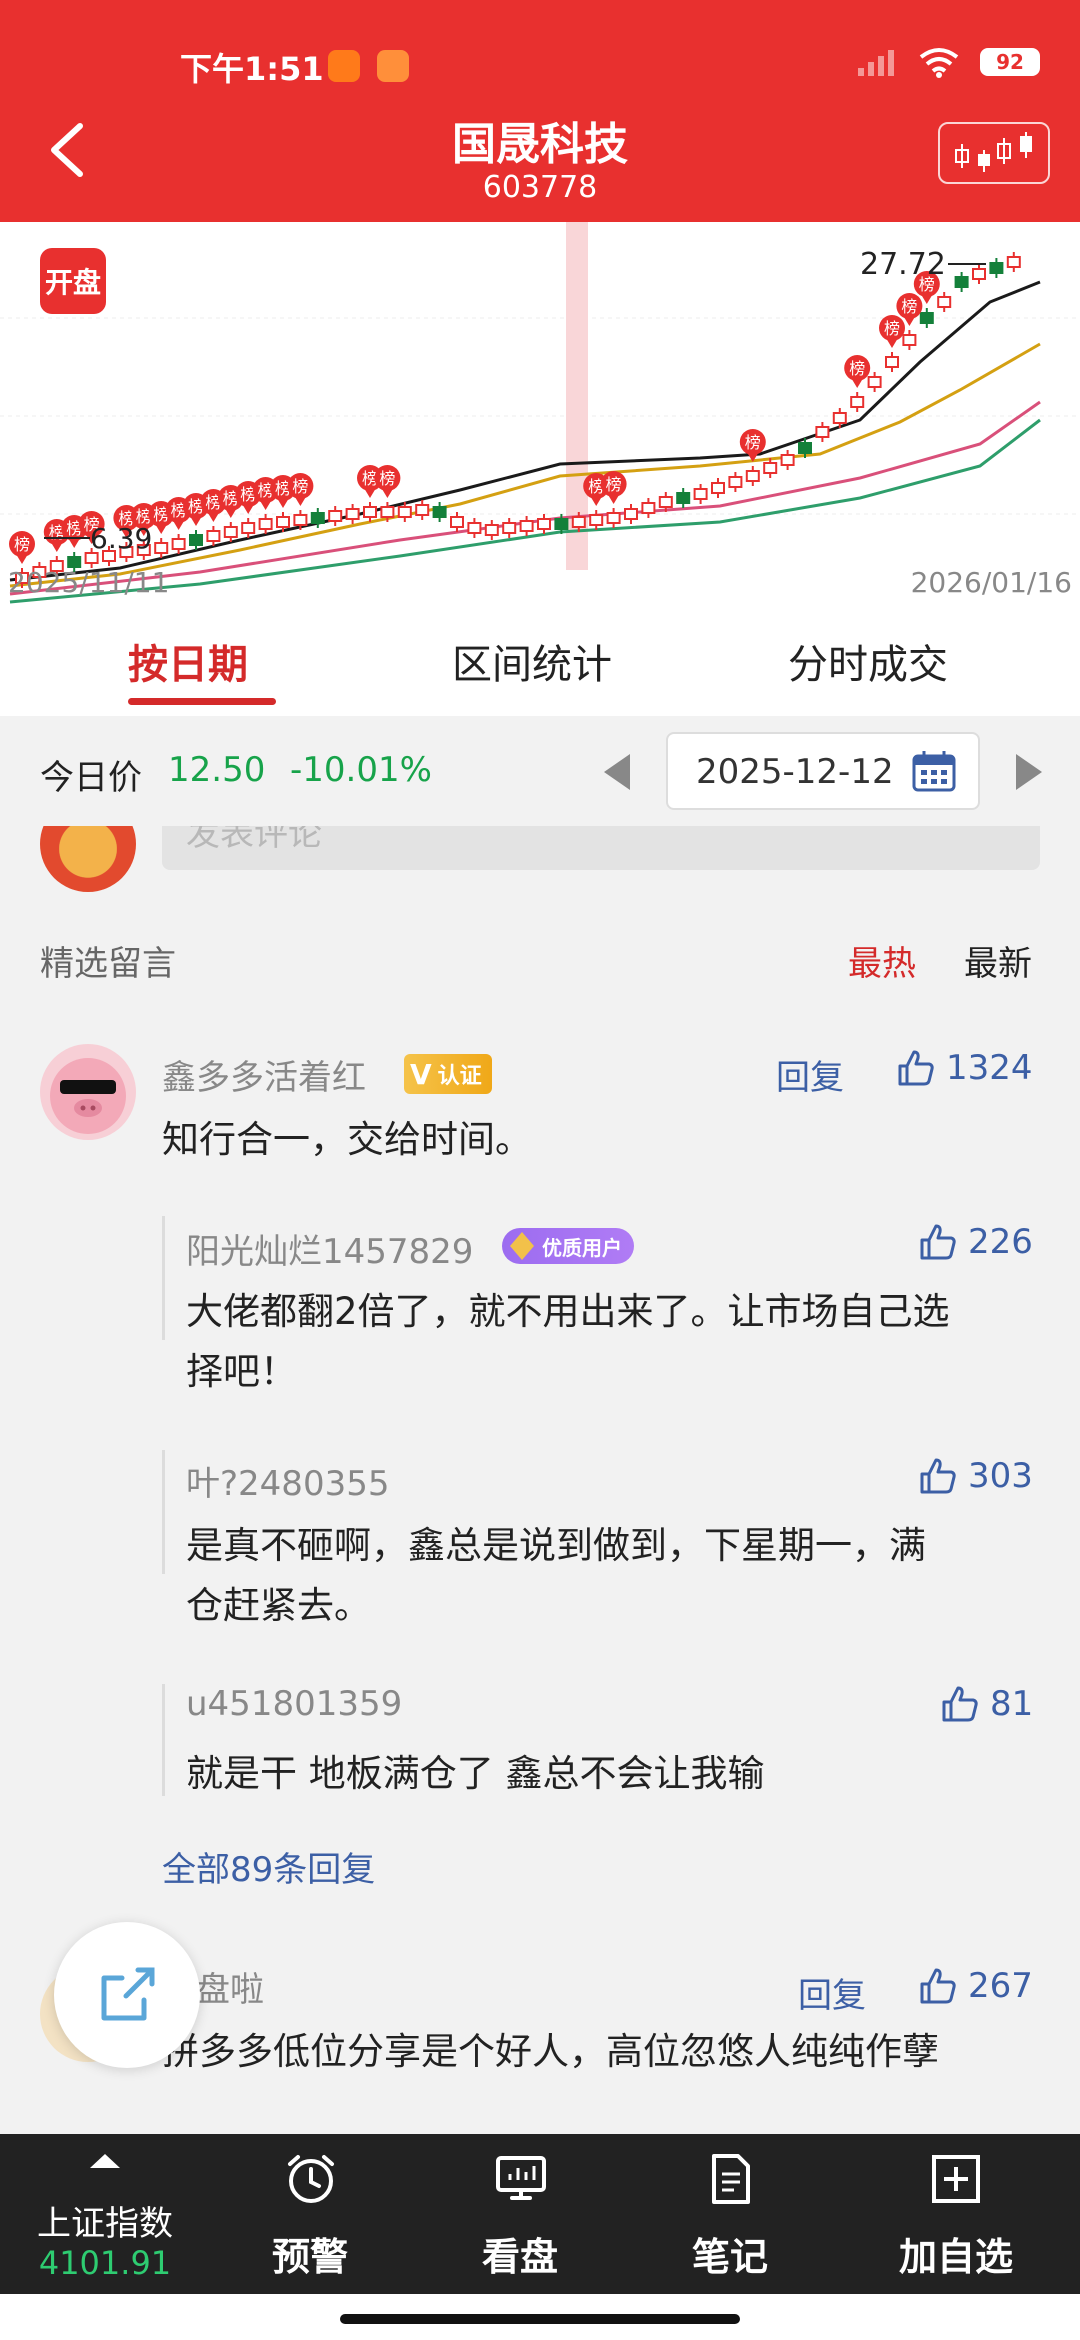  I want to click on comment-username: 鑫多多活着红, so click(264, 1074).